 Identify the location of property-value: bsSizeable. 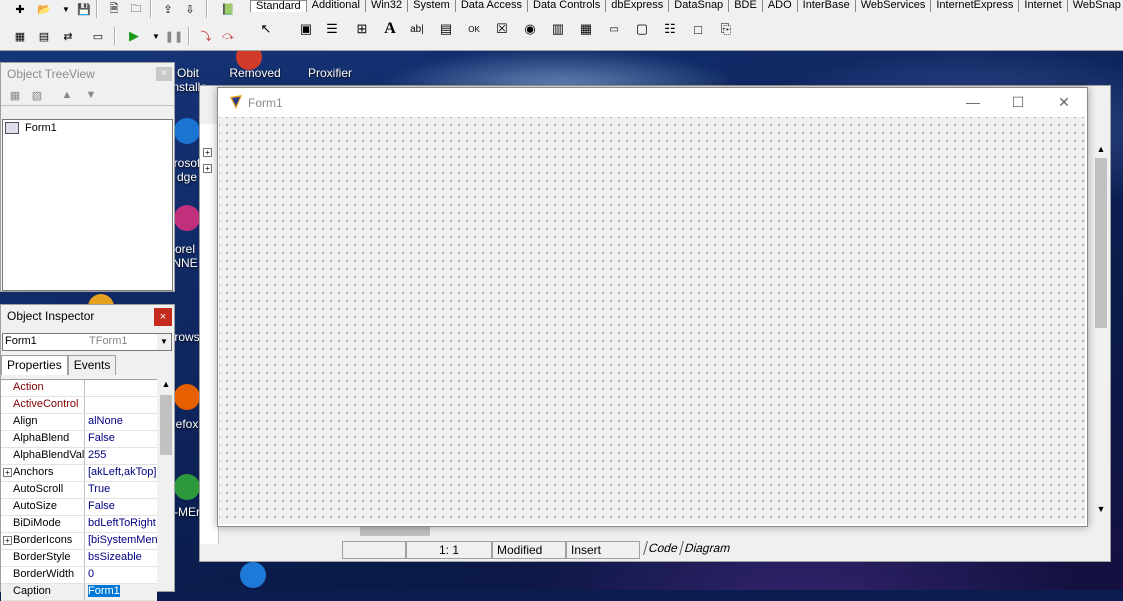
(121, 558).